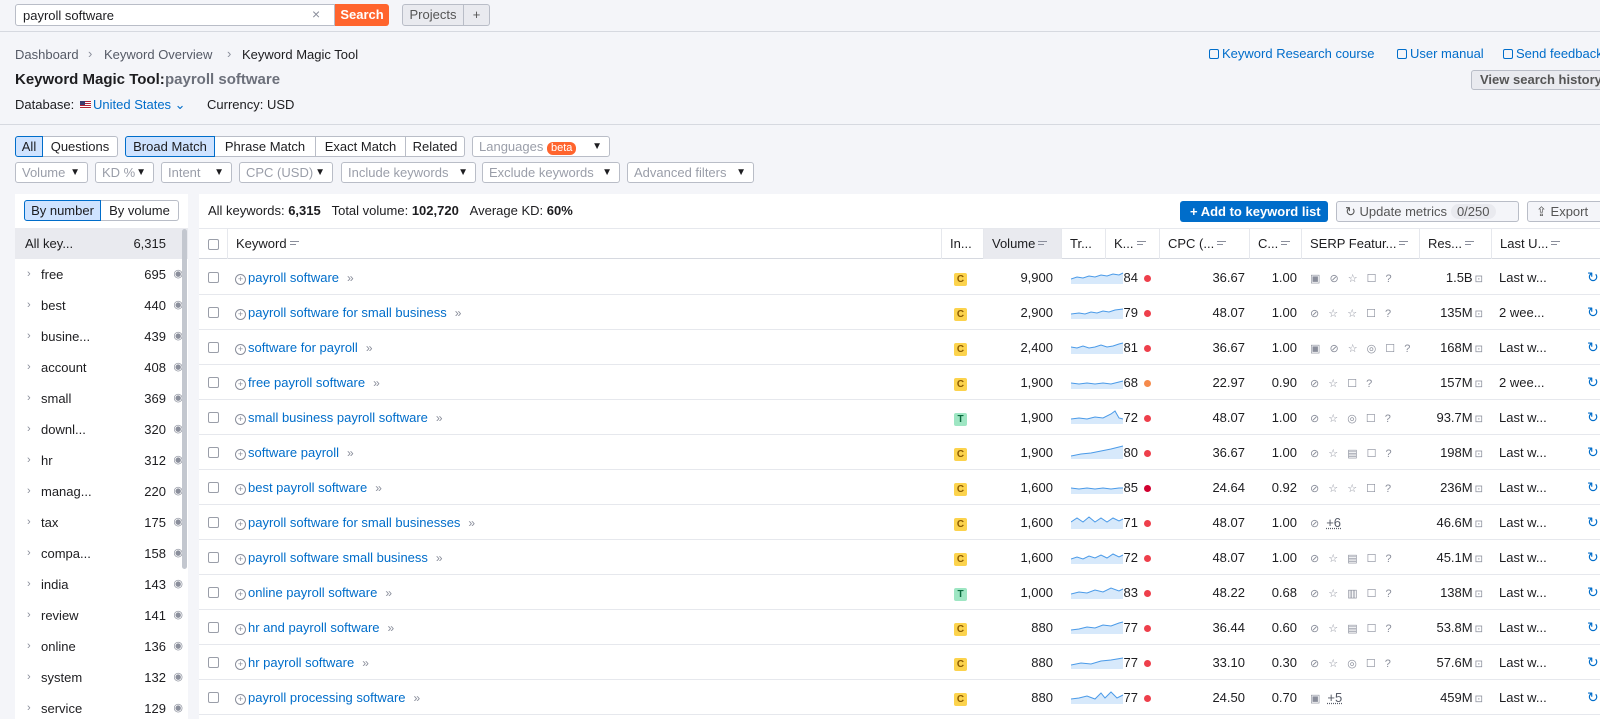 The width and height of the screenshot is (1600, 719). Describe the element at coordinates (354, 522) in the screenshot. I see `keyword-link: payroll software for small businesses` at that location.